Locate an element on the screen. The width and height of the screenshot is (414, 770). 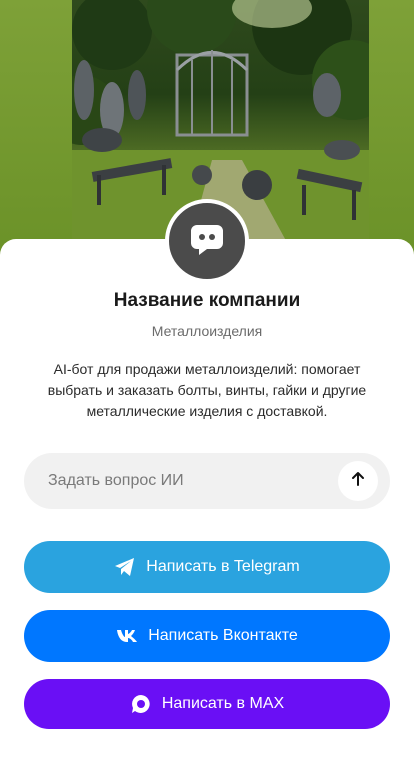
avatar is located at coordinates (207, 241).